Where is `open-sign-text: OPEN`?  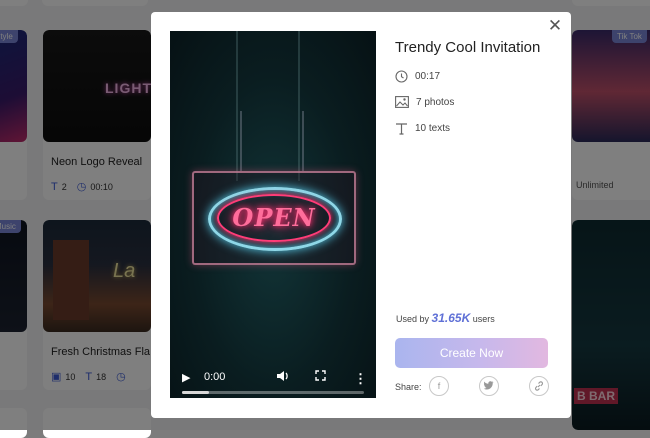
open-sign-text: OPEN is located at coordinates (274, 217).